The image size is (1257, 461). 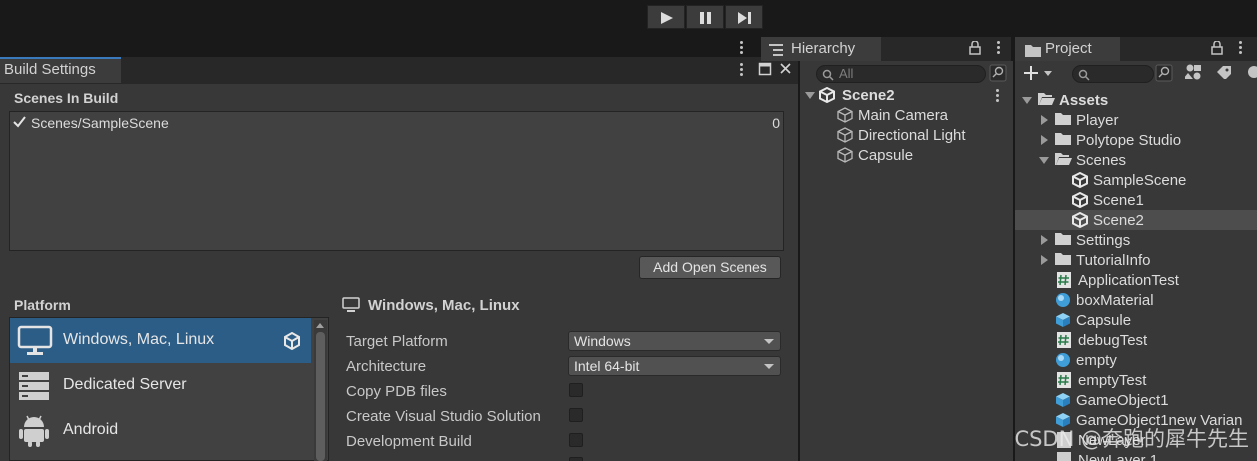 What do you see at coordinates (1115, 300) in the screenshot?
I see `project-item-label: boxMaterial` at bounding box center [1115, 300].